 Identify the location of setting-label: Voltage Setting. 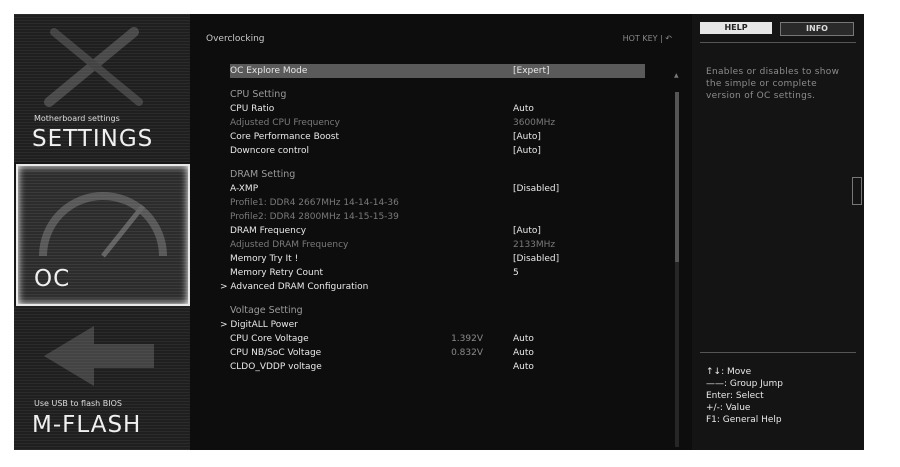
(266, 310).